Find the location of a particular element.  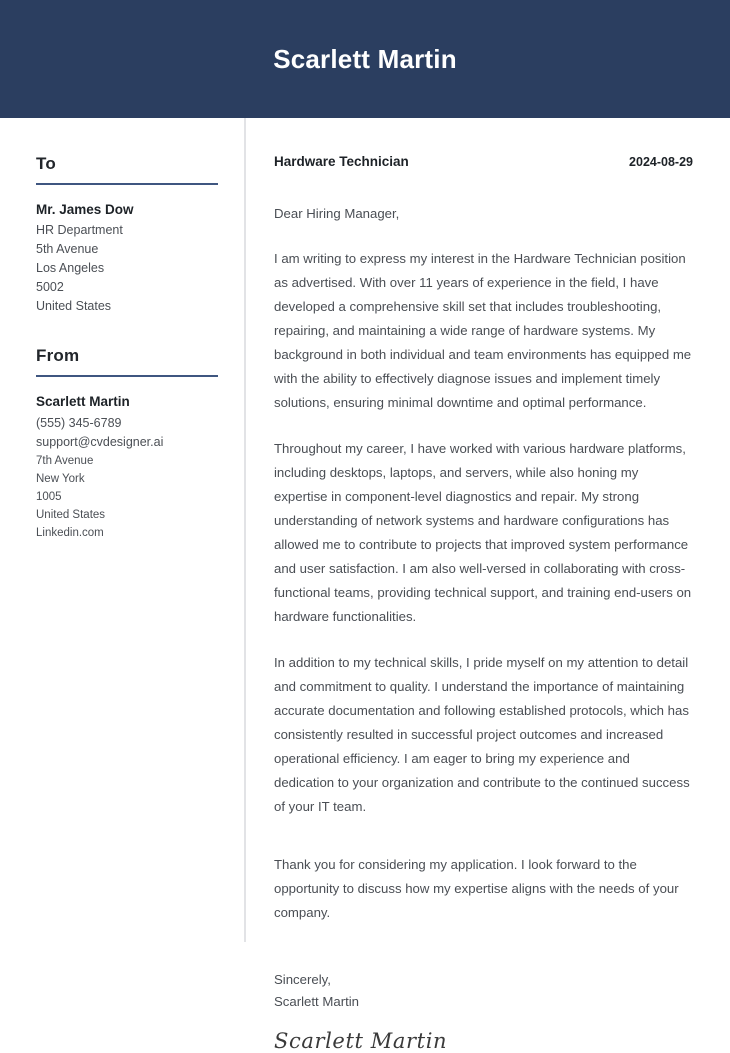

sender-linkedin: Linkedin.com is located at coordinates (70, 533).